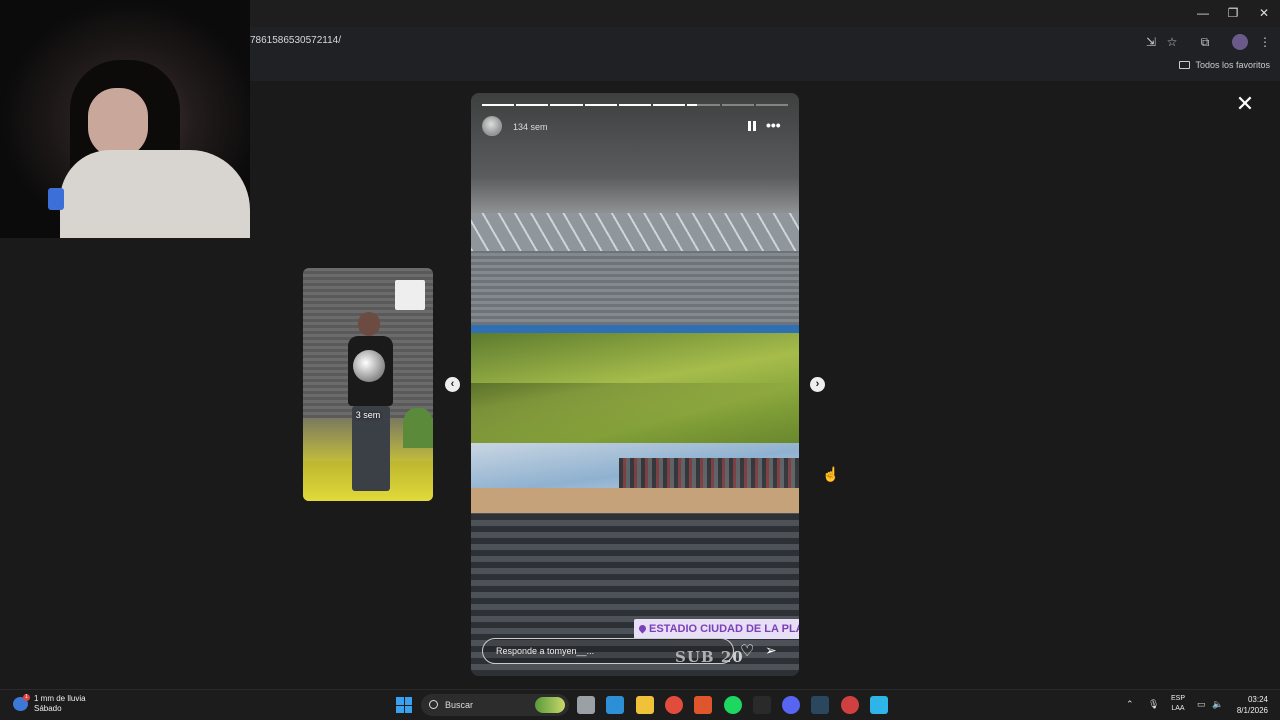  What do you see at coordinates (155, 194) in the screenshot?
I see `webcam-person-shirt` at bounding box center [155, 194].